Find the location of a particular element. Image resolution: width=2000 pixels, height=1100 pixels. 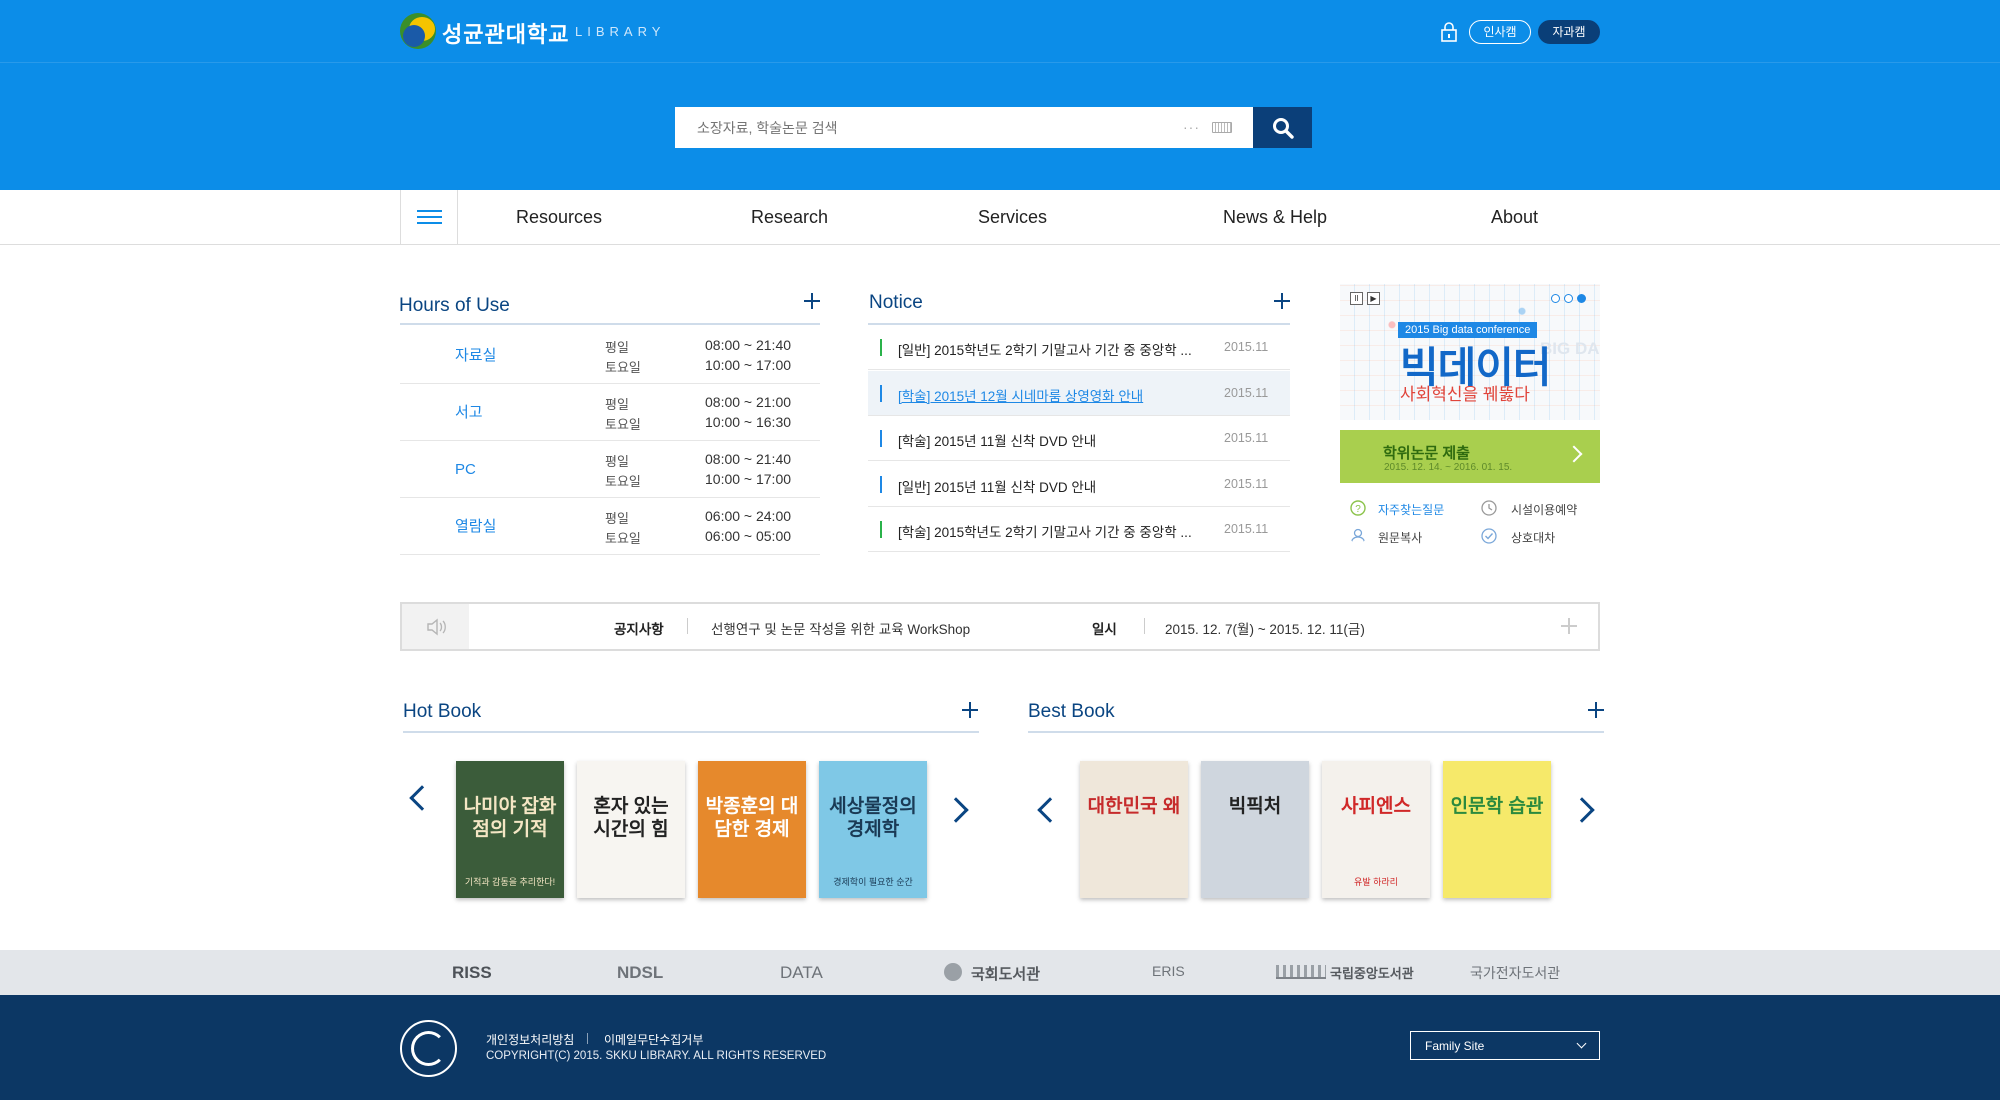

partner-national-assembly-library: 국회도서관 is located at coordinates (1005, 973).